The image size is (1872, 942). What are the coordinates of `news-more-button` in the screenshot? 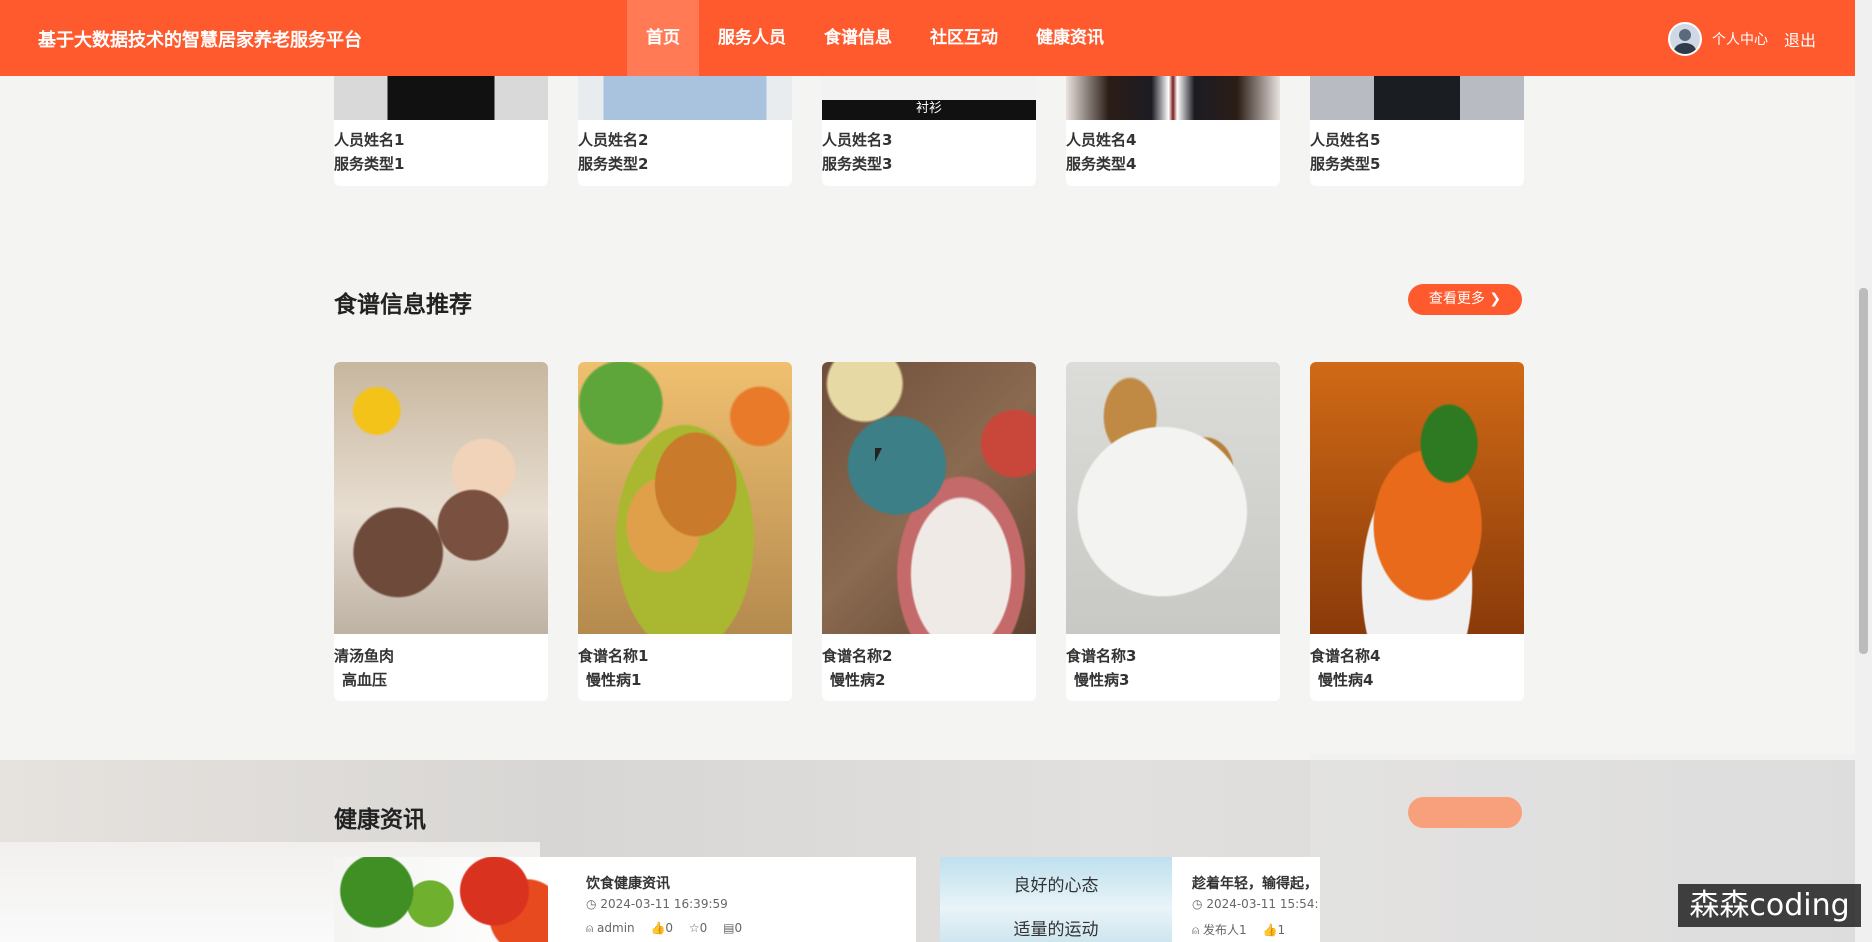 It's located at (1465, 812).